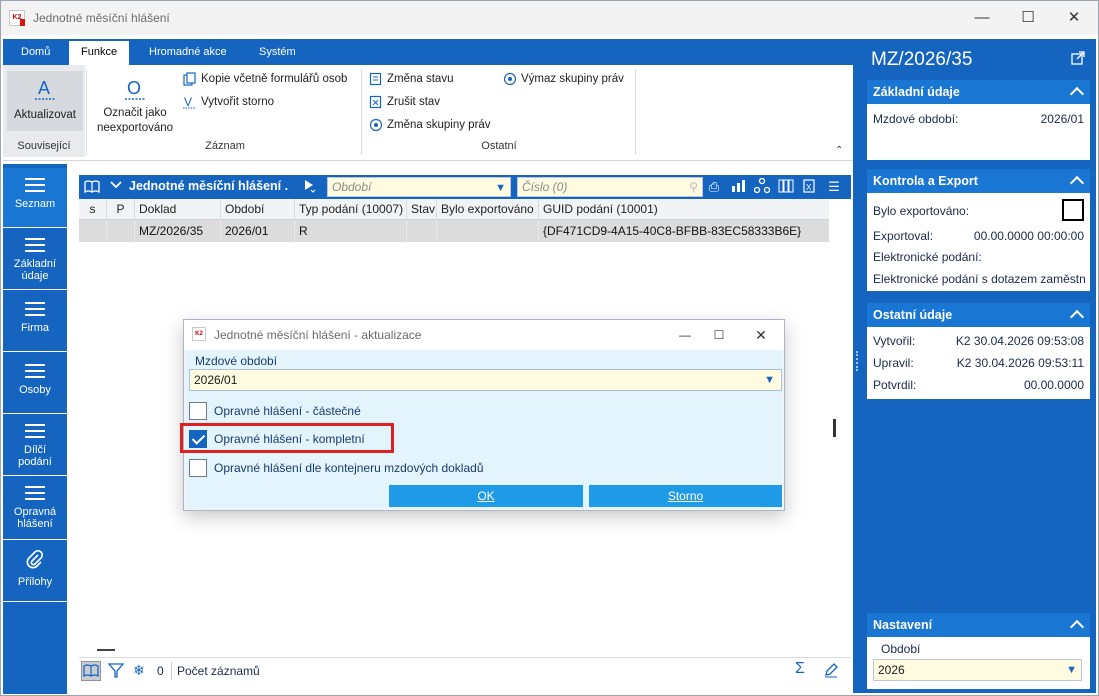 This screenshot has height=696, width=1099. Describe the element at coordinates (762, 186) in the screenshot. I see `hierarchy-icon` at that location.